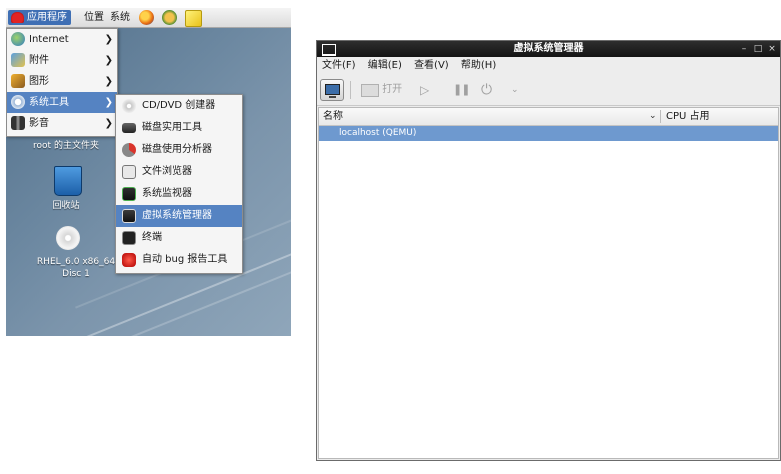 This screenshot has height=474, width=781. I want to click on menu-help: 帮助(H), so click(478, 66).